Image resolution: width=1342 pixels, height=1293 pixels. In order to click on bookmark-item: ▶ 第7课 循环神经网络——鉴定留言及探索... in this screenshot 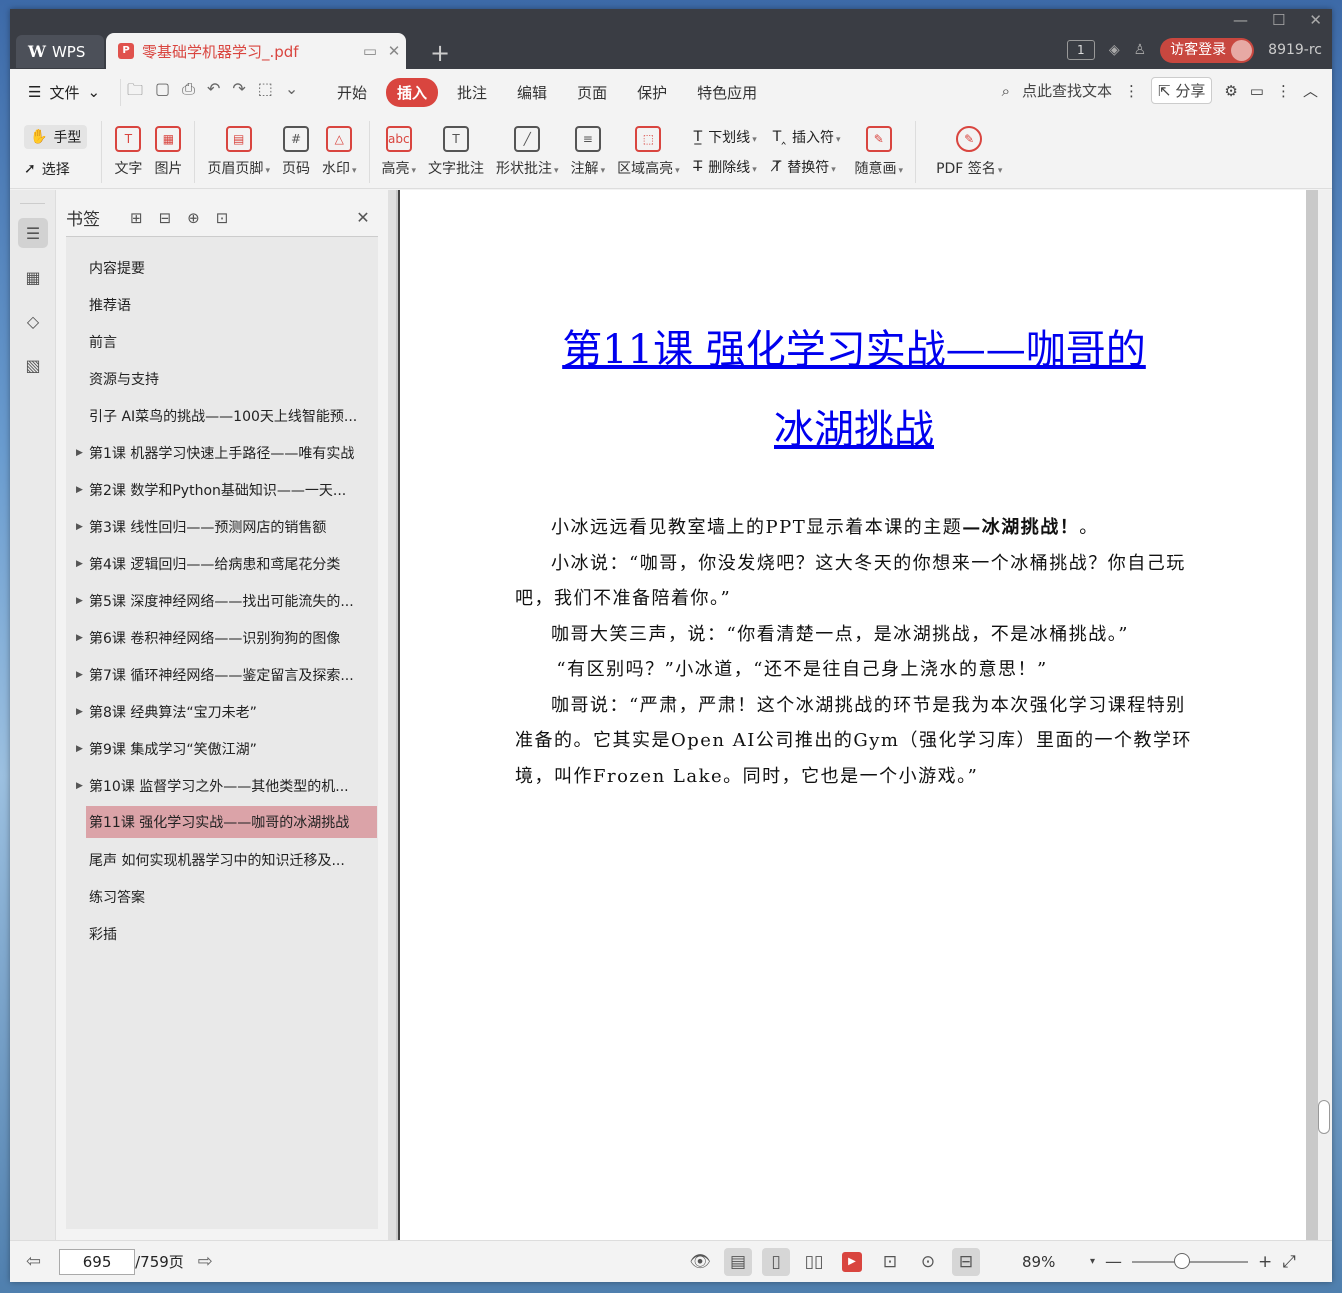, I will do `click(222, 674)`.